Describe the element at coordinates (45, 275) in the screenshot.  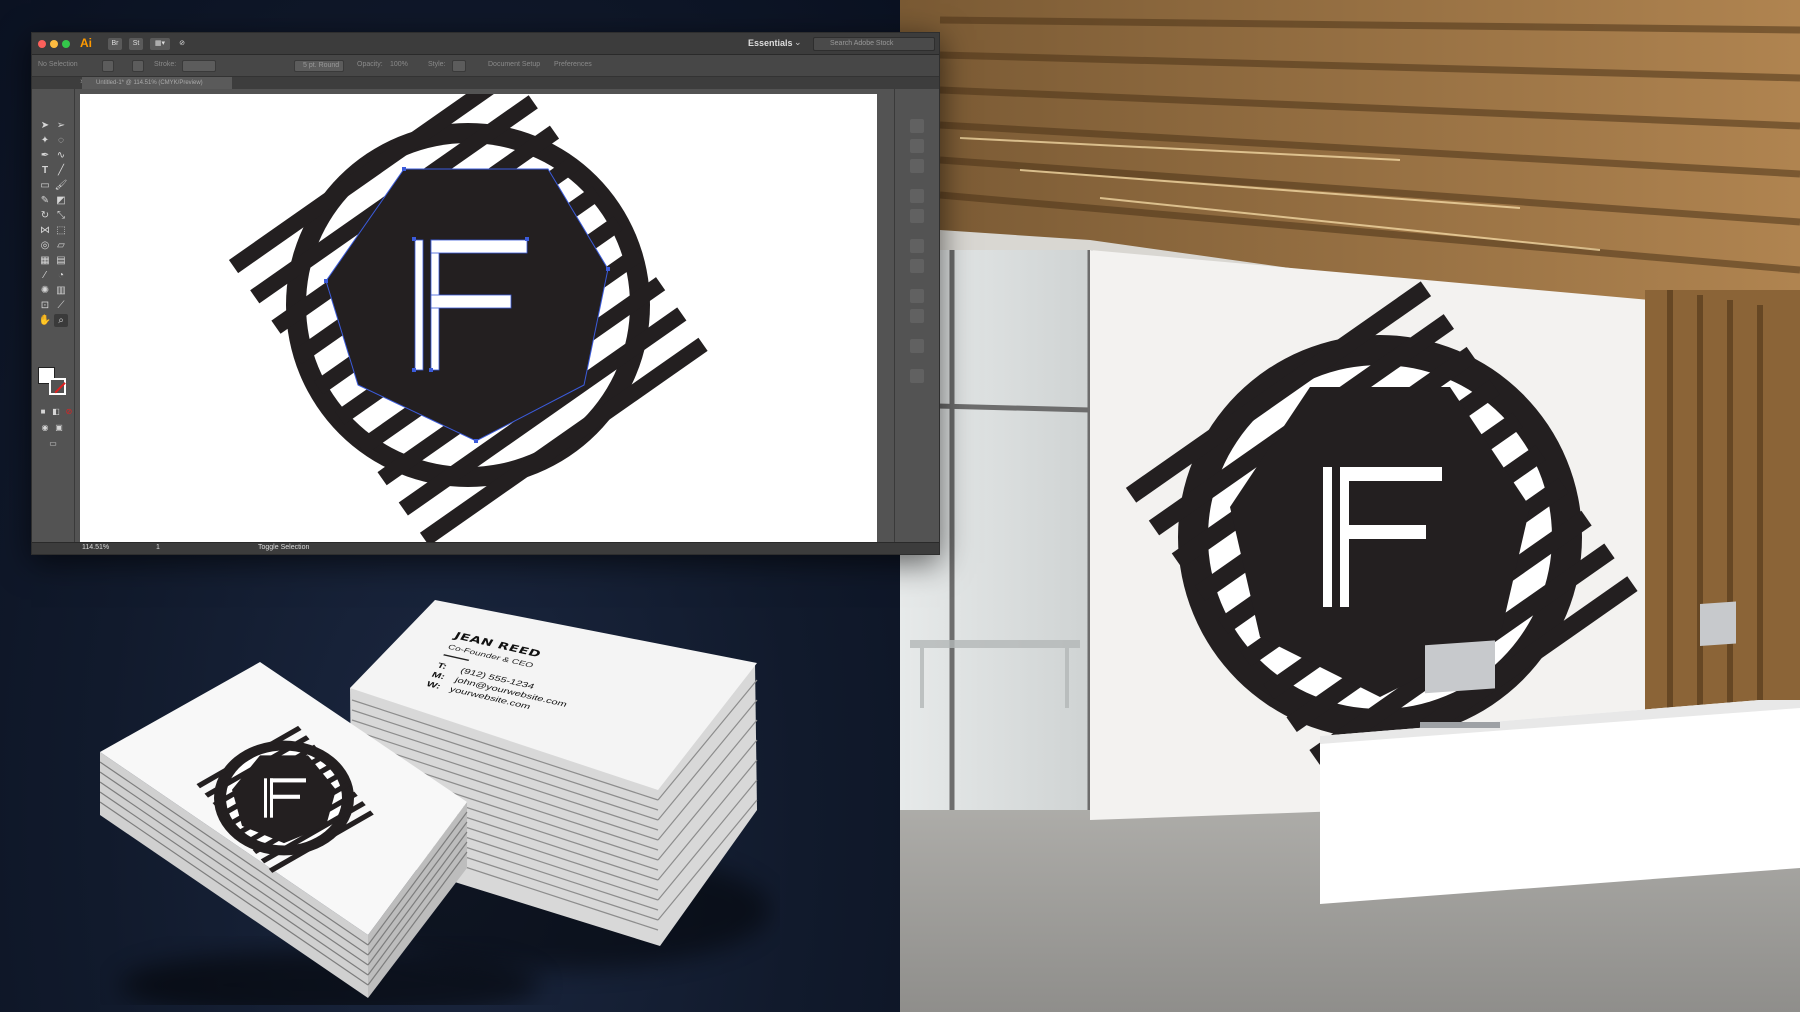
I see `eyedropper-tool-icon: ⁄` at that location.